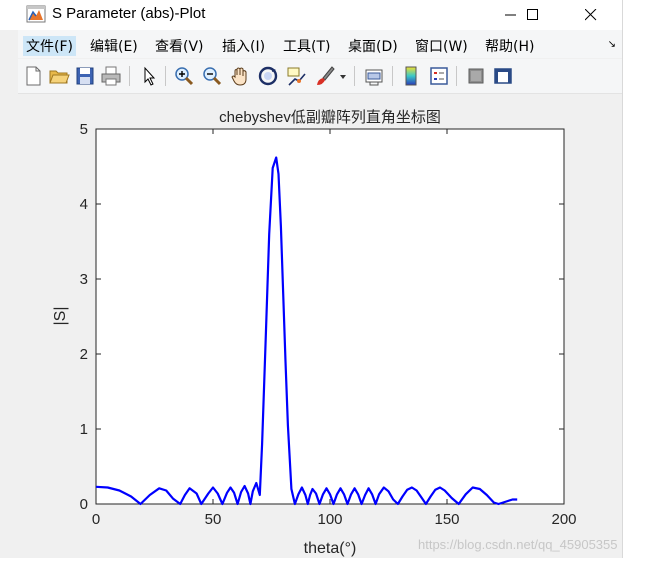  Describe the element at coordinates (243, 46) in the screenshot. I see `menu-insert: 插入(I)` at that location.